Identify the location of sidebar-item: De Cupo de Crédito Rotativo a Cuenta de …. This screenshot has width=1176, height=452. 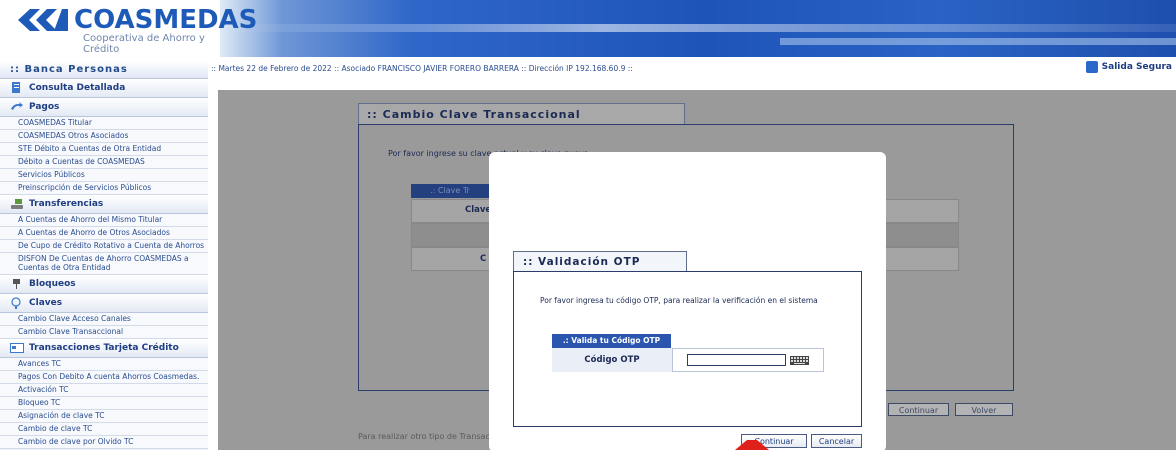
(104, 246).